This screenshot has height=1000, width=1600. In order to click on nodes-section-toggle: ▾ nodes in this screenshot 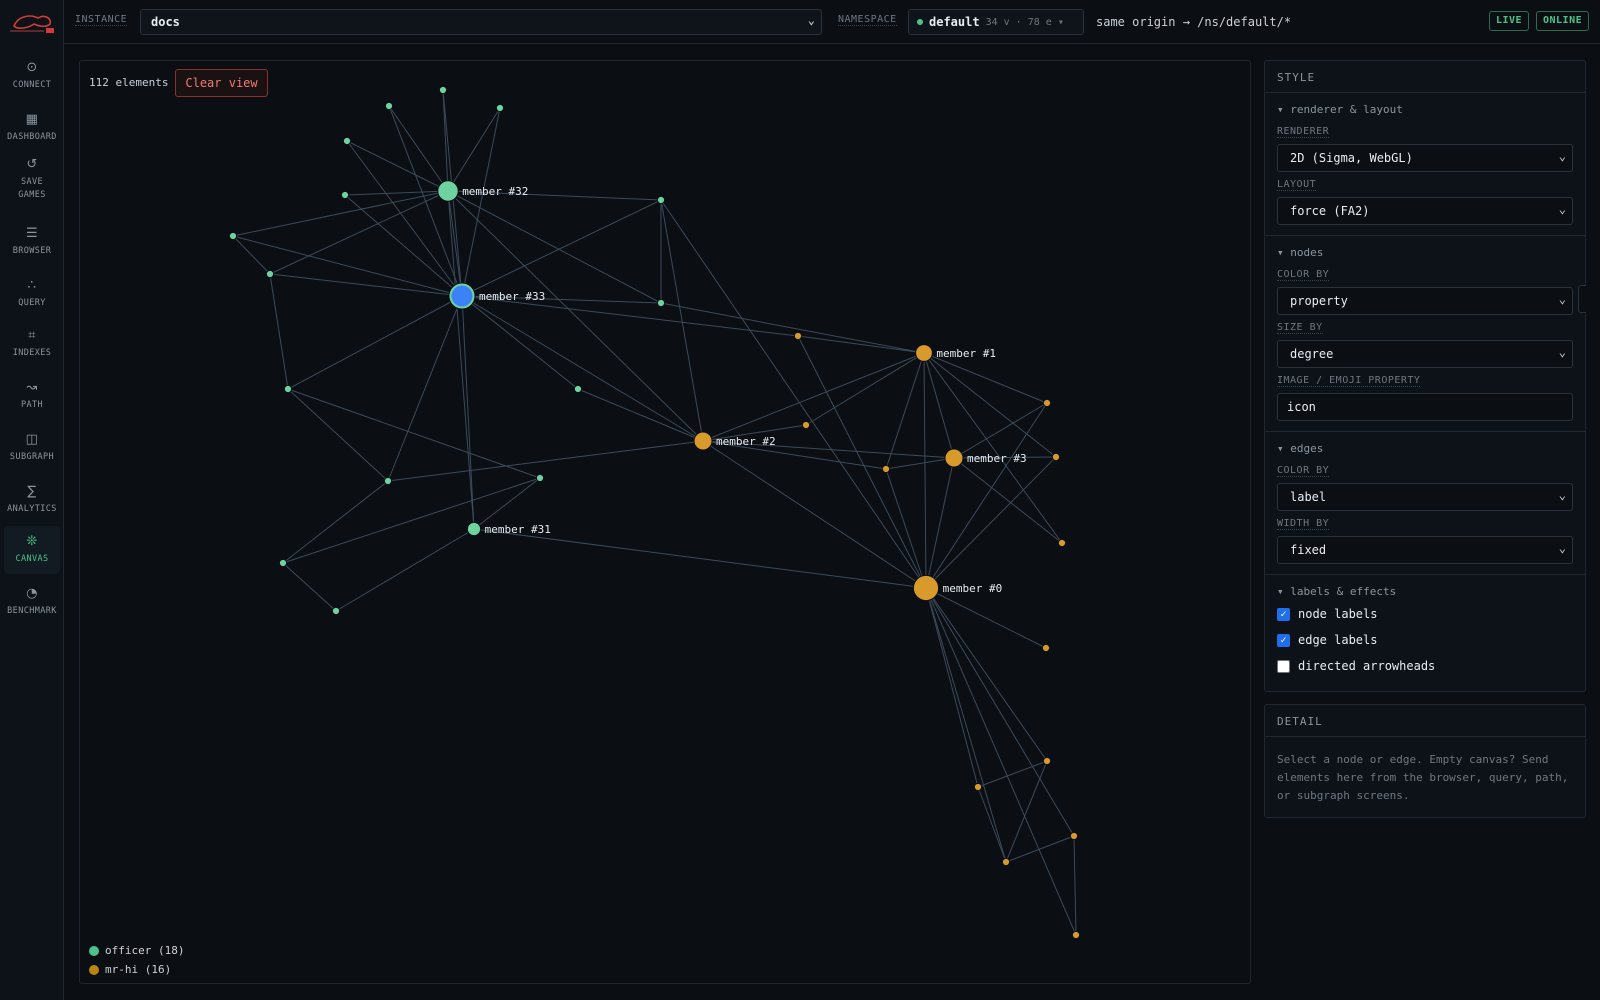, I will do `click(1425, 252)`.